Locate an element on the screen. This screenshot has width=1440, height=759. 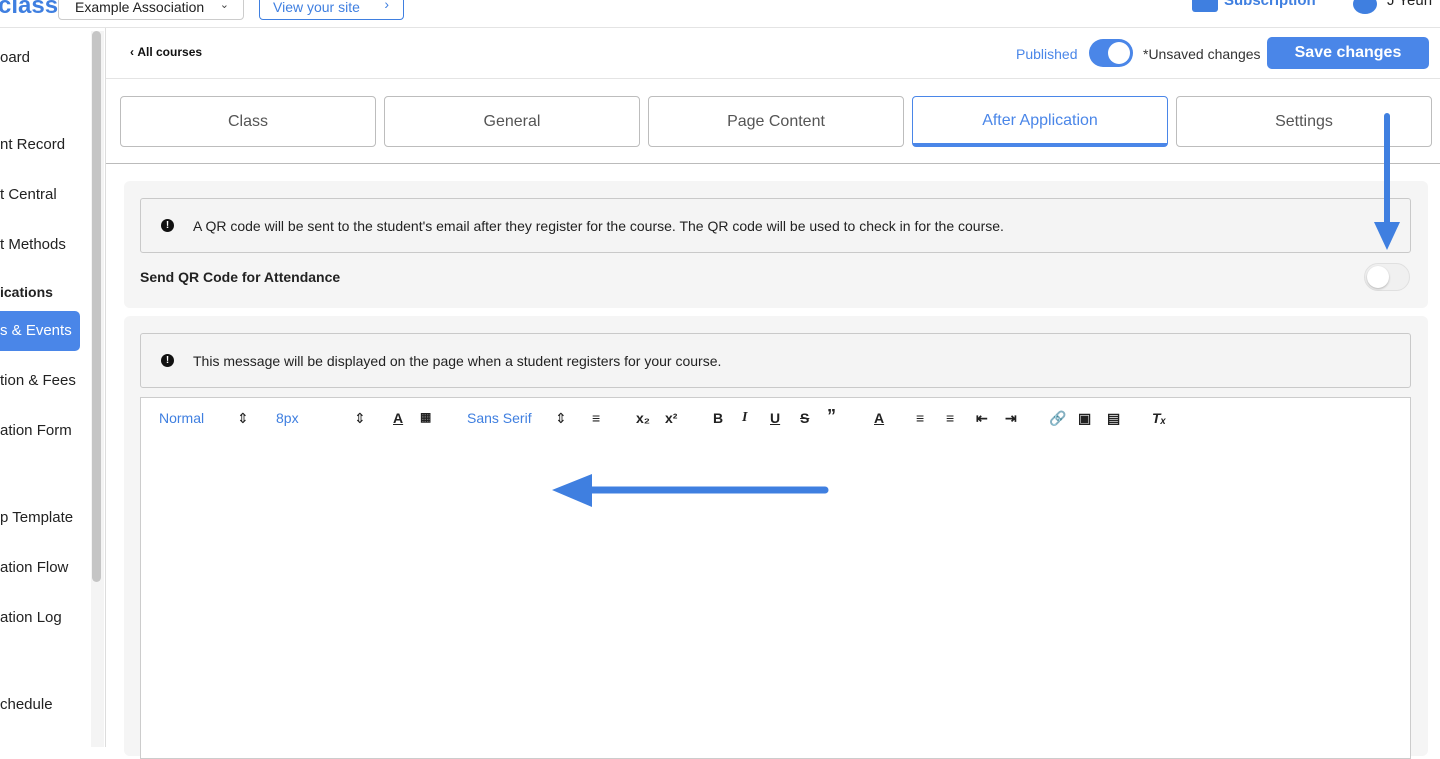
chevron-right-icon: › is located at coordinates (386, 6).